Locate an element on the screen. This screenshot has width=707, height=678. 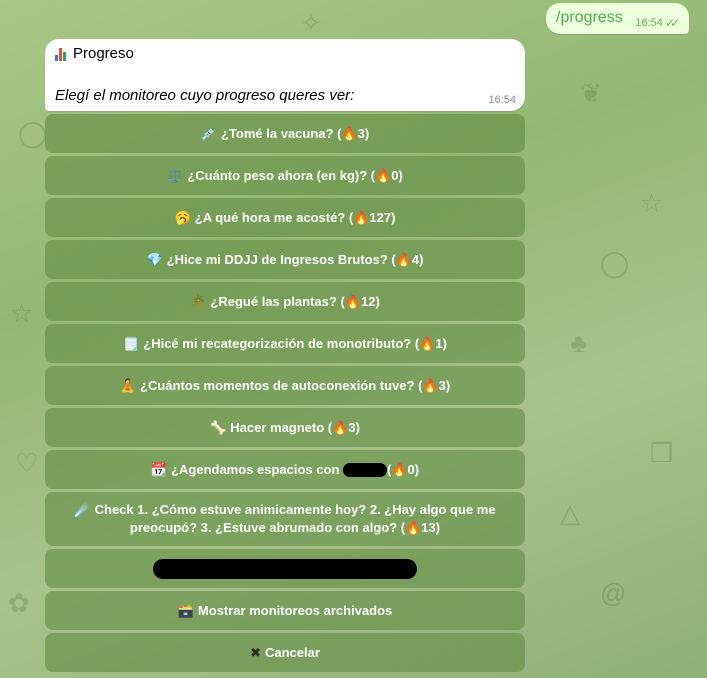
redacted-label is located at coordinates (285, 568).